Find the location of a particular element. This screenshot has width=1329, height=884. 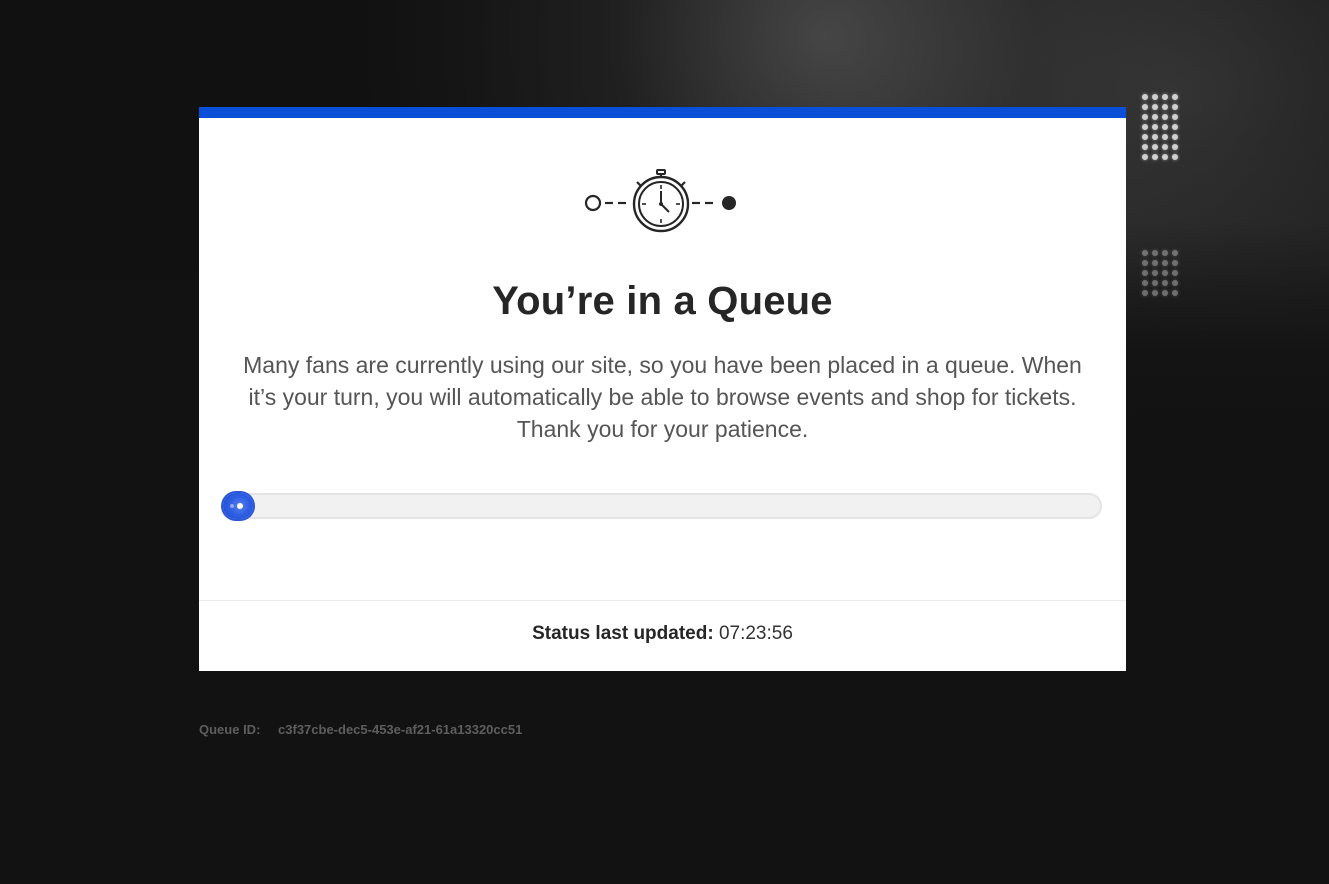

queue-id-label: Queue ID: is located at coordinates (230, 729).